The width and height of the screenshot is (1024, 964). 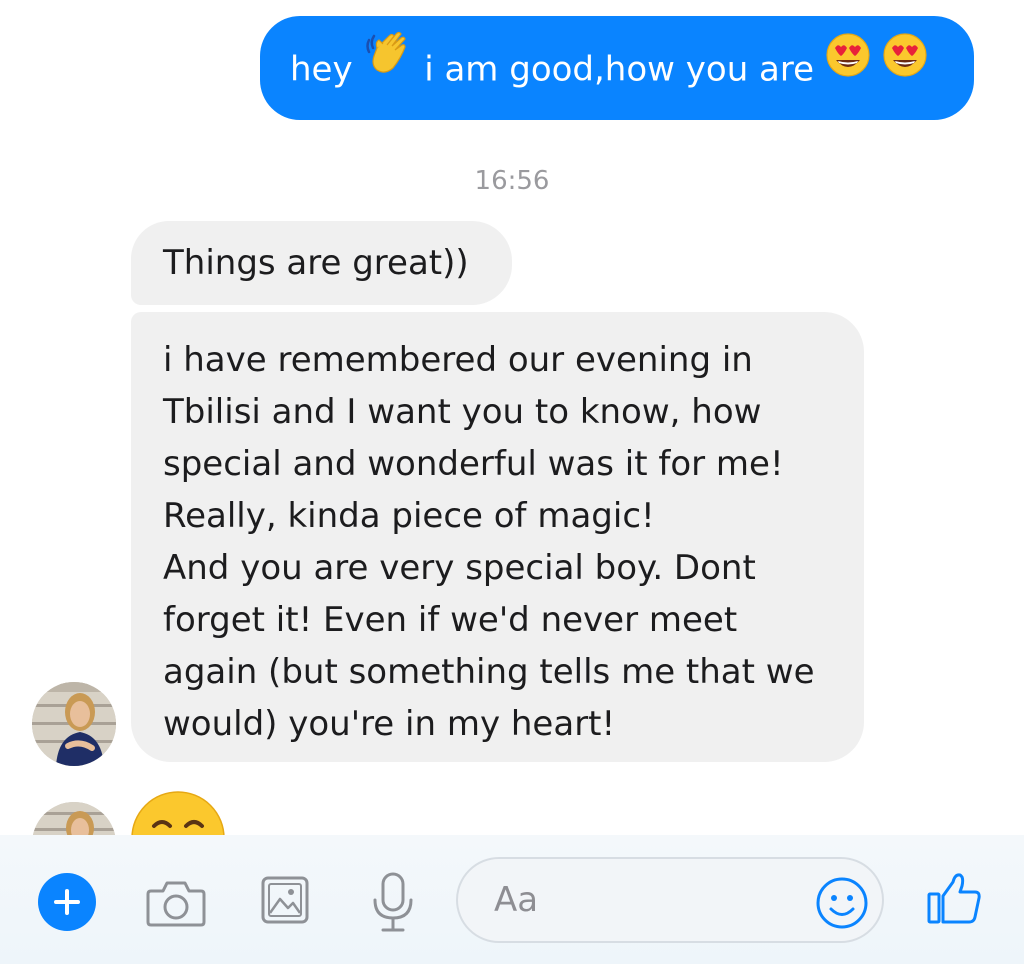 I want to click on message-line: would) you're in my heart!, so click(x=389, y=724).